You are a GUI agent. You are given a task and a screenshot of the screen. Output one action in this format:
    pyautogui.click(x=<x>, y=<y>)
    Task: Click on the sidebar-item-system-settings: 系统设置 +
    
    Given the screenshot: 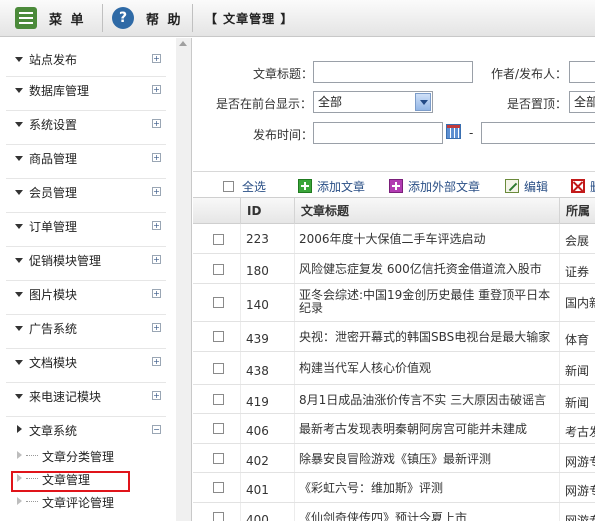 What is the action you would take?
    pyautogui.click(x=86, y=124)
    